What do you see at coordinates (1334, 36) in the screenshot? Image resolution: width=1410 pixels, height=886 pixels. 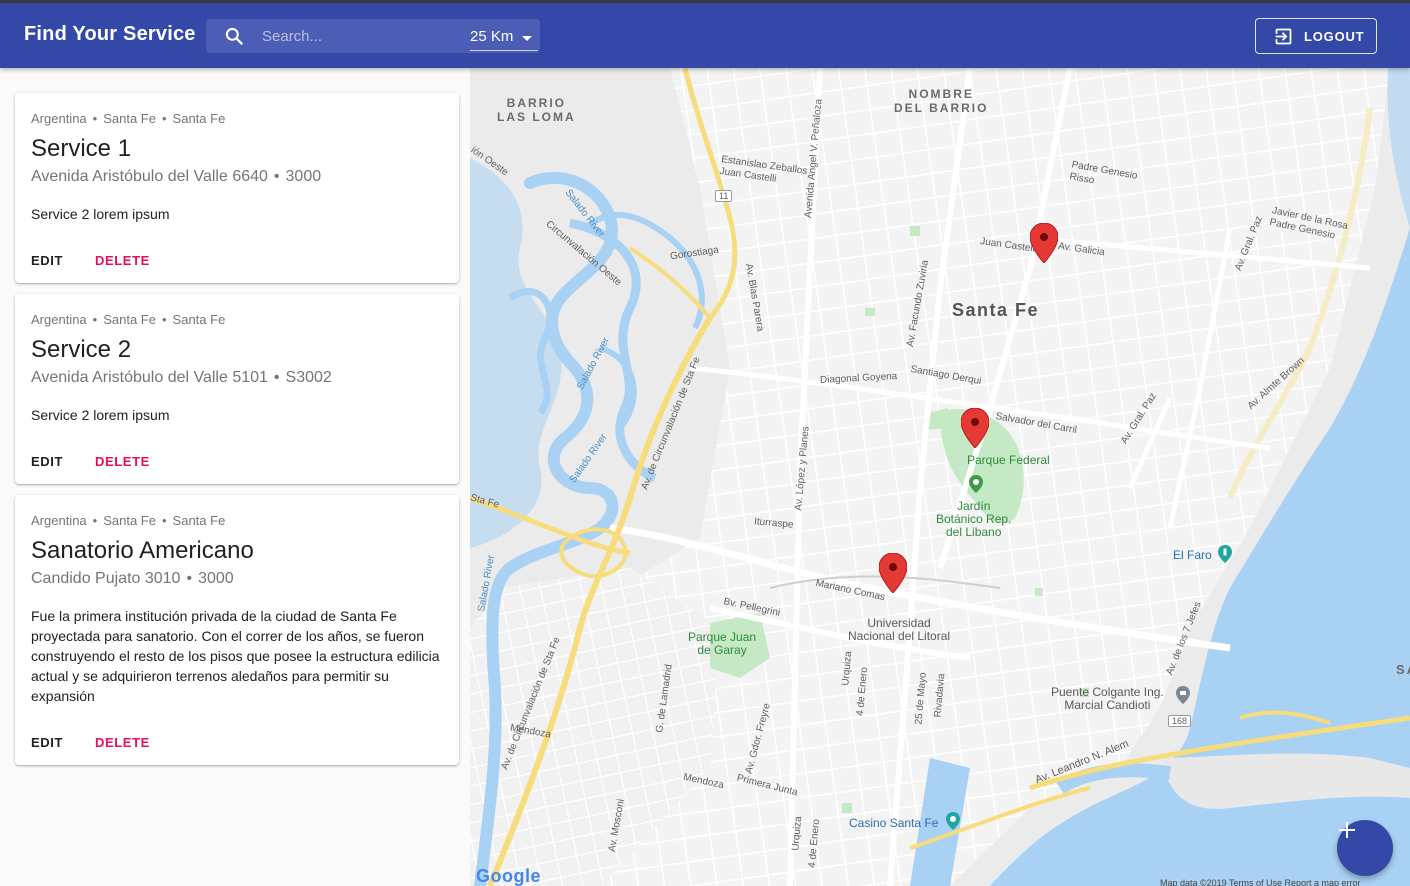 I see `logout-label: LOGOUT` at bounding box center [1334, 36].